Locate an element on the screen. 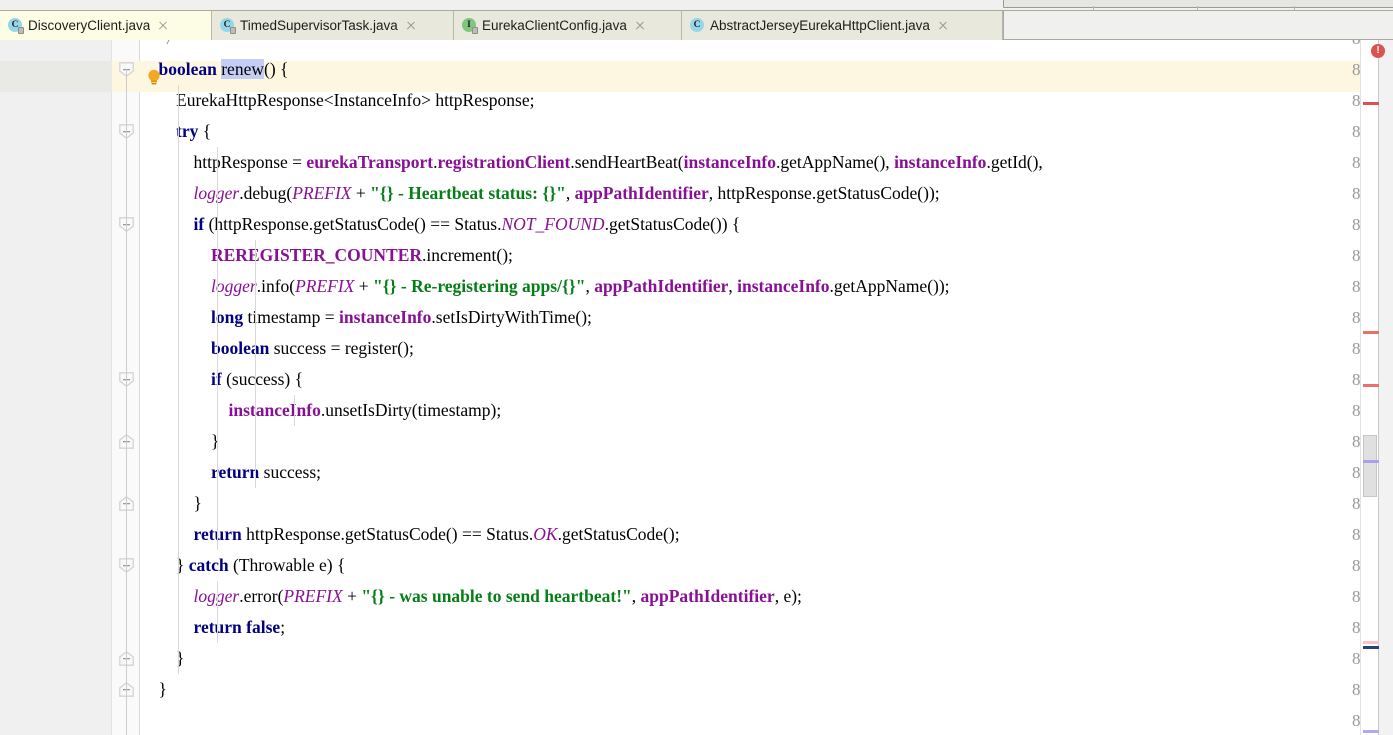  current-line-gutter-highlight is located at coordinates (56, 76).